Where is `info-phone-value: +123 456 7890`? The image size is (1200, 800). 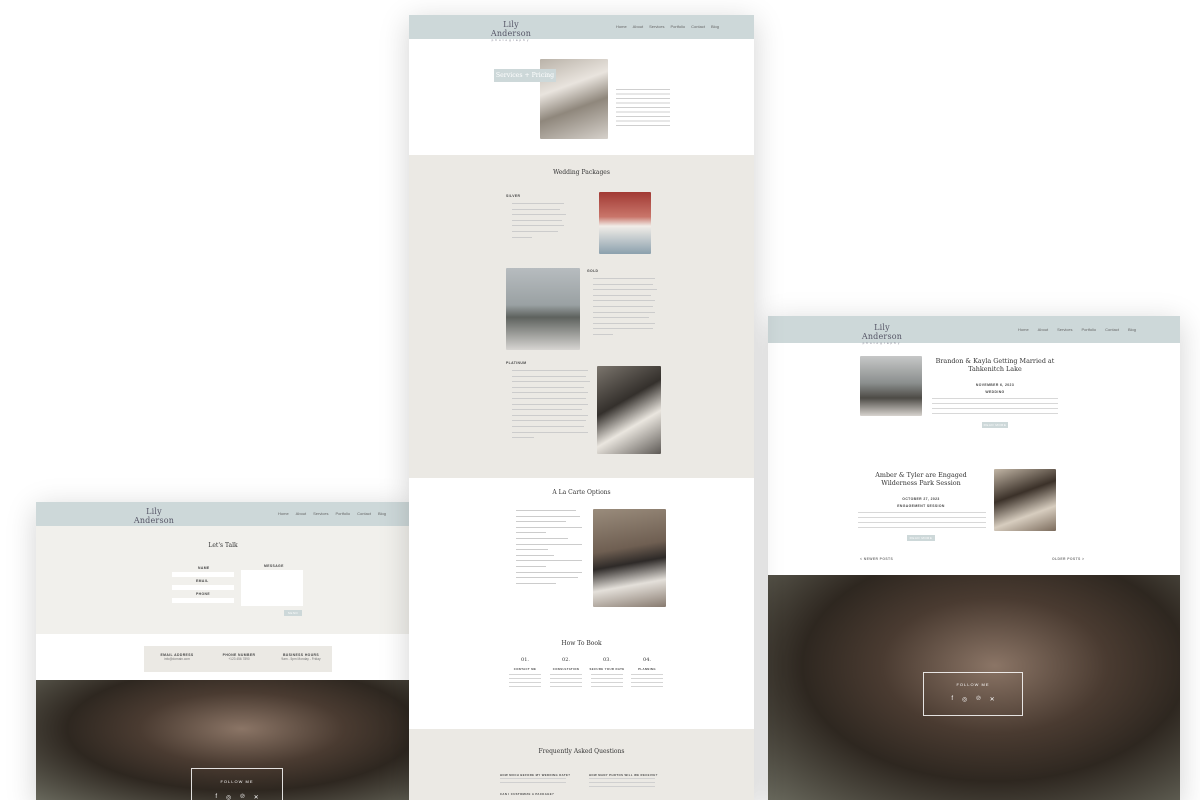 info-phone-value: +123 456 7890 is located at coordinates (239, 659).